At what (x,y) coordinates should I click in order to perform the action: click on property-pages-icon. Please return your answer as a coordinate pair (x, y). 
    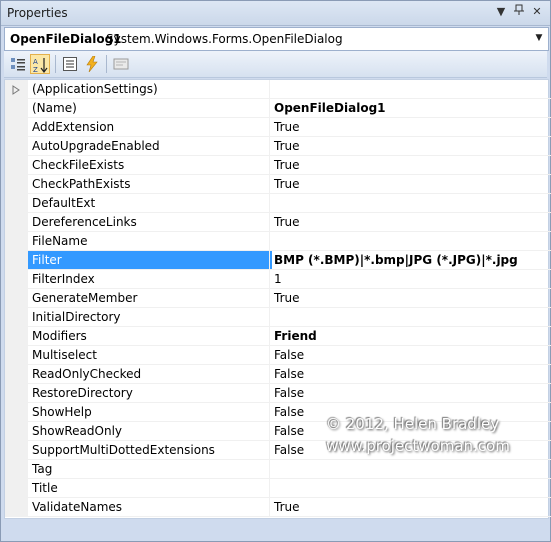
    Looking at the image, I should click on (121, 64).